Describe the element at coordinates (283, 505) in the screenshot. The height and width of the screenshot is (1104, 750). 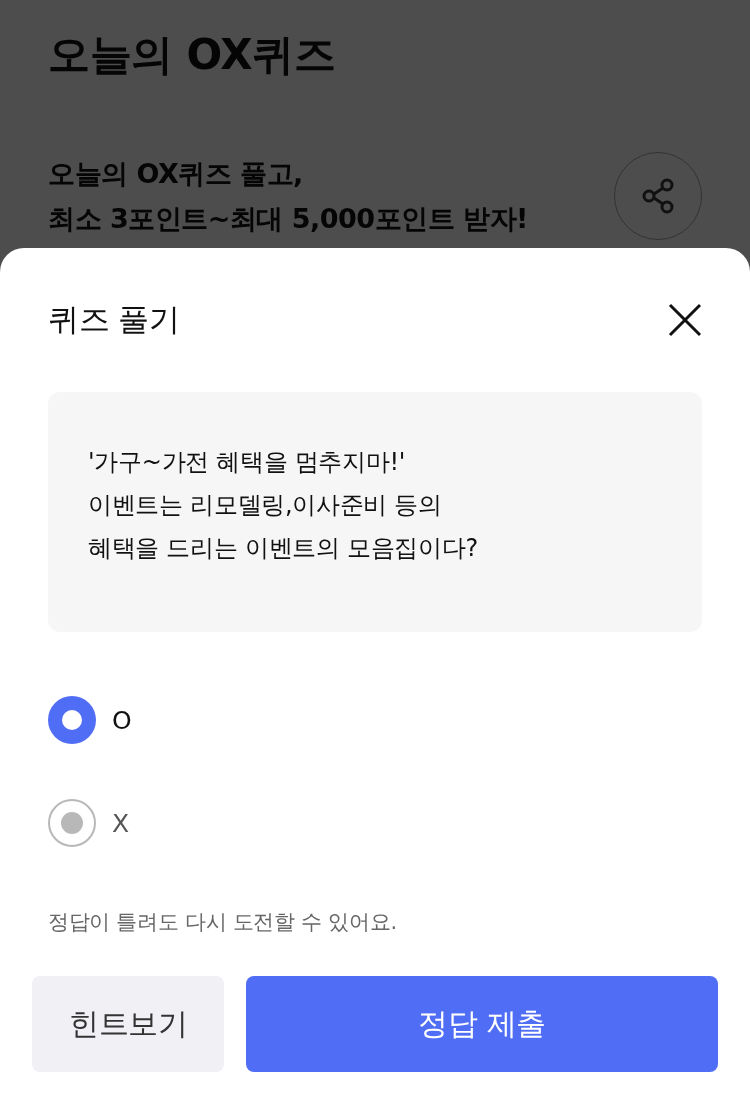
I see `question-text: '가구~가전 혜택을 멈추지마!' 이벤트는 리모델링,이사준비 등의 혜택을 드리는 이벤트의 모음집이다?` at that location.